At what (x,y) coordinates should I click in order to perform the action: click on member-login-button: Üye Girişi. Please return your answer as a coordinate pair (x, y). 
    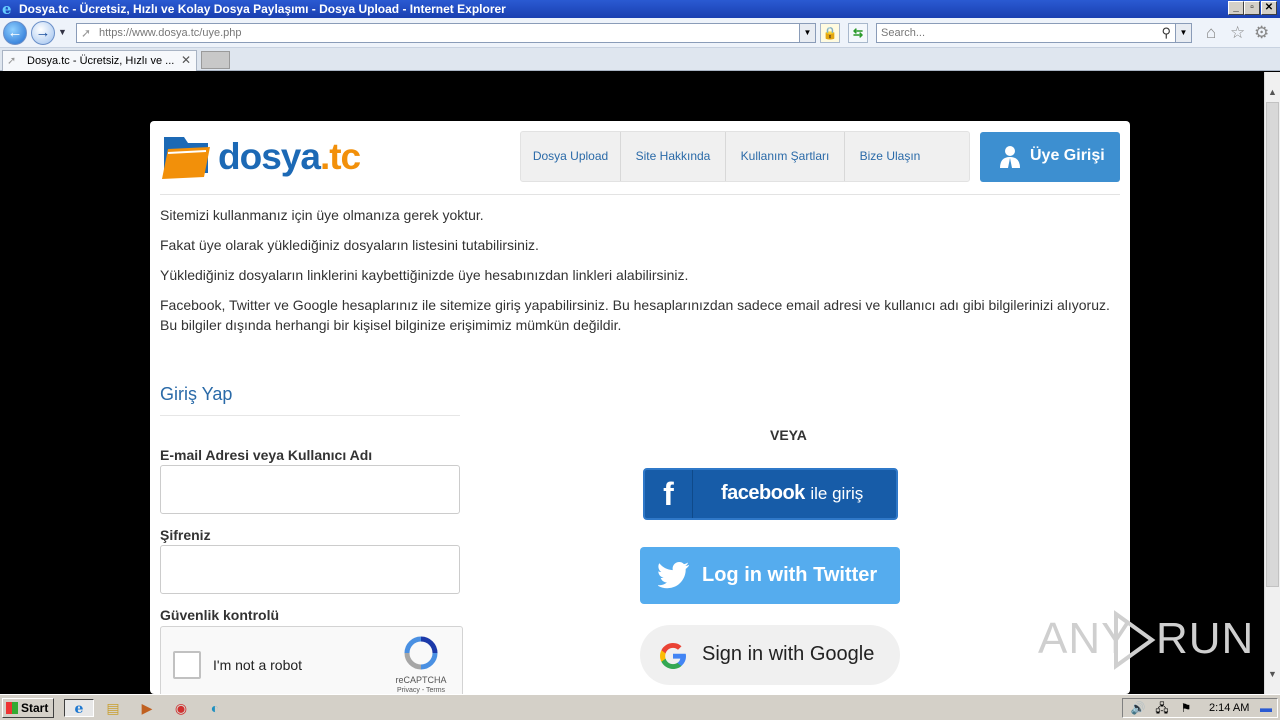
    Looking at the image, I should click on (1050, 157).